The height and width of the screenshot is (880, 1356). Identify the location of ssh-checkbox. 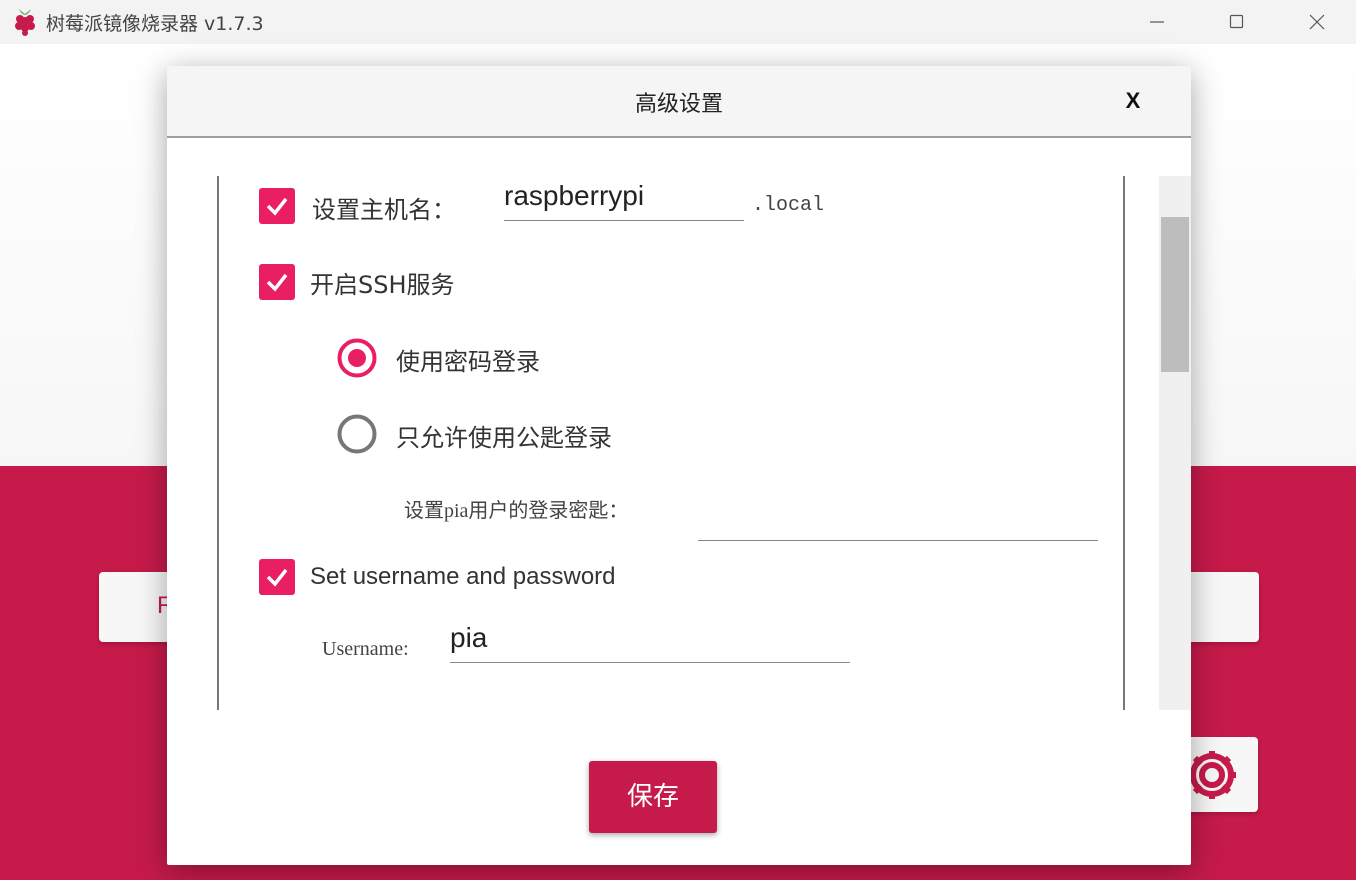
(277, 282).